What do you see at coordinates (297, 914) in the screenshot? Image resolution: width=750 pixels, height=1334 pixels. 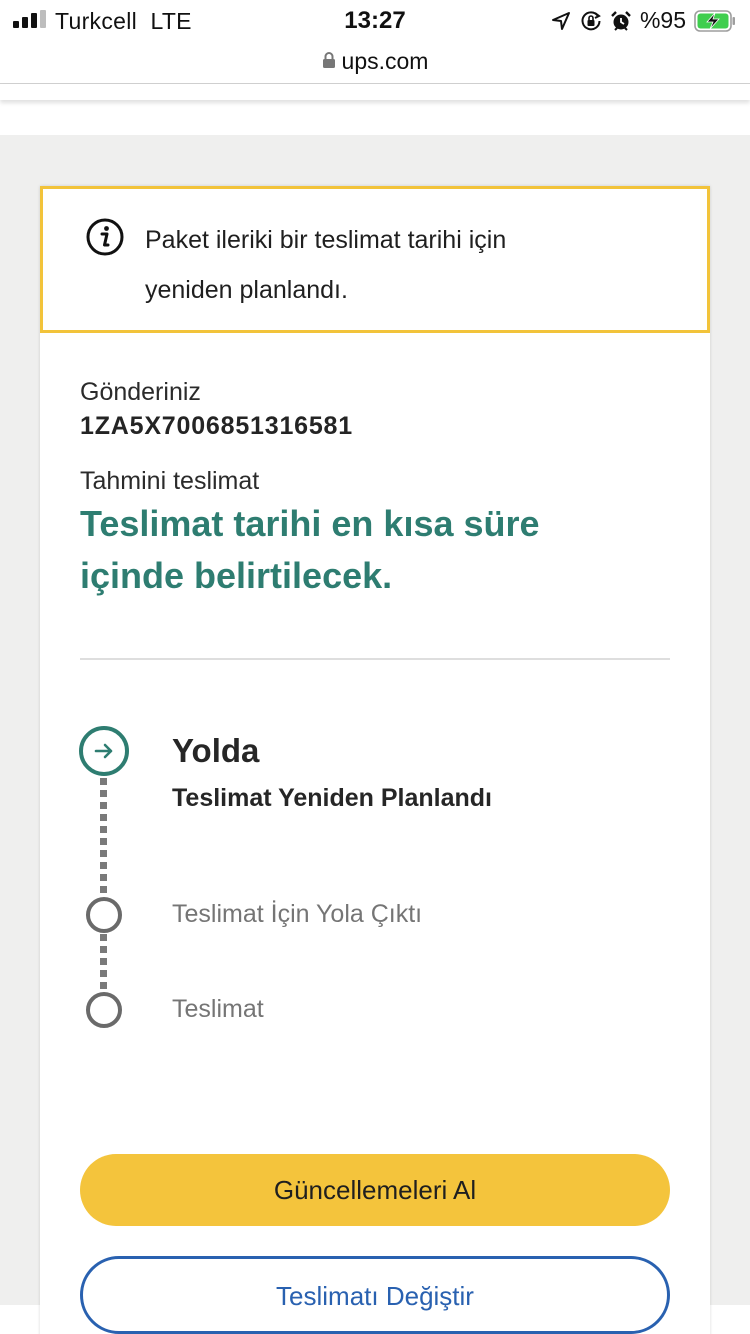 I see `step-label-out-for-delivery: Teslimat İçin Yola Çıktı` at bounding box center [297, 914].